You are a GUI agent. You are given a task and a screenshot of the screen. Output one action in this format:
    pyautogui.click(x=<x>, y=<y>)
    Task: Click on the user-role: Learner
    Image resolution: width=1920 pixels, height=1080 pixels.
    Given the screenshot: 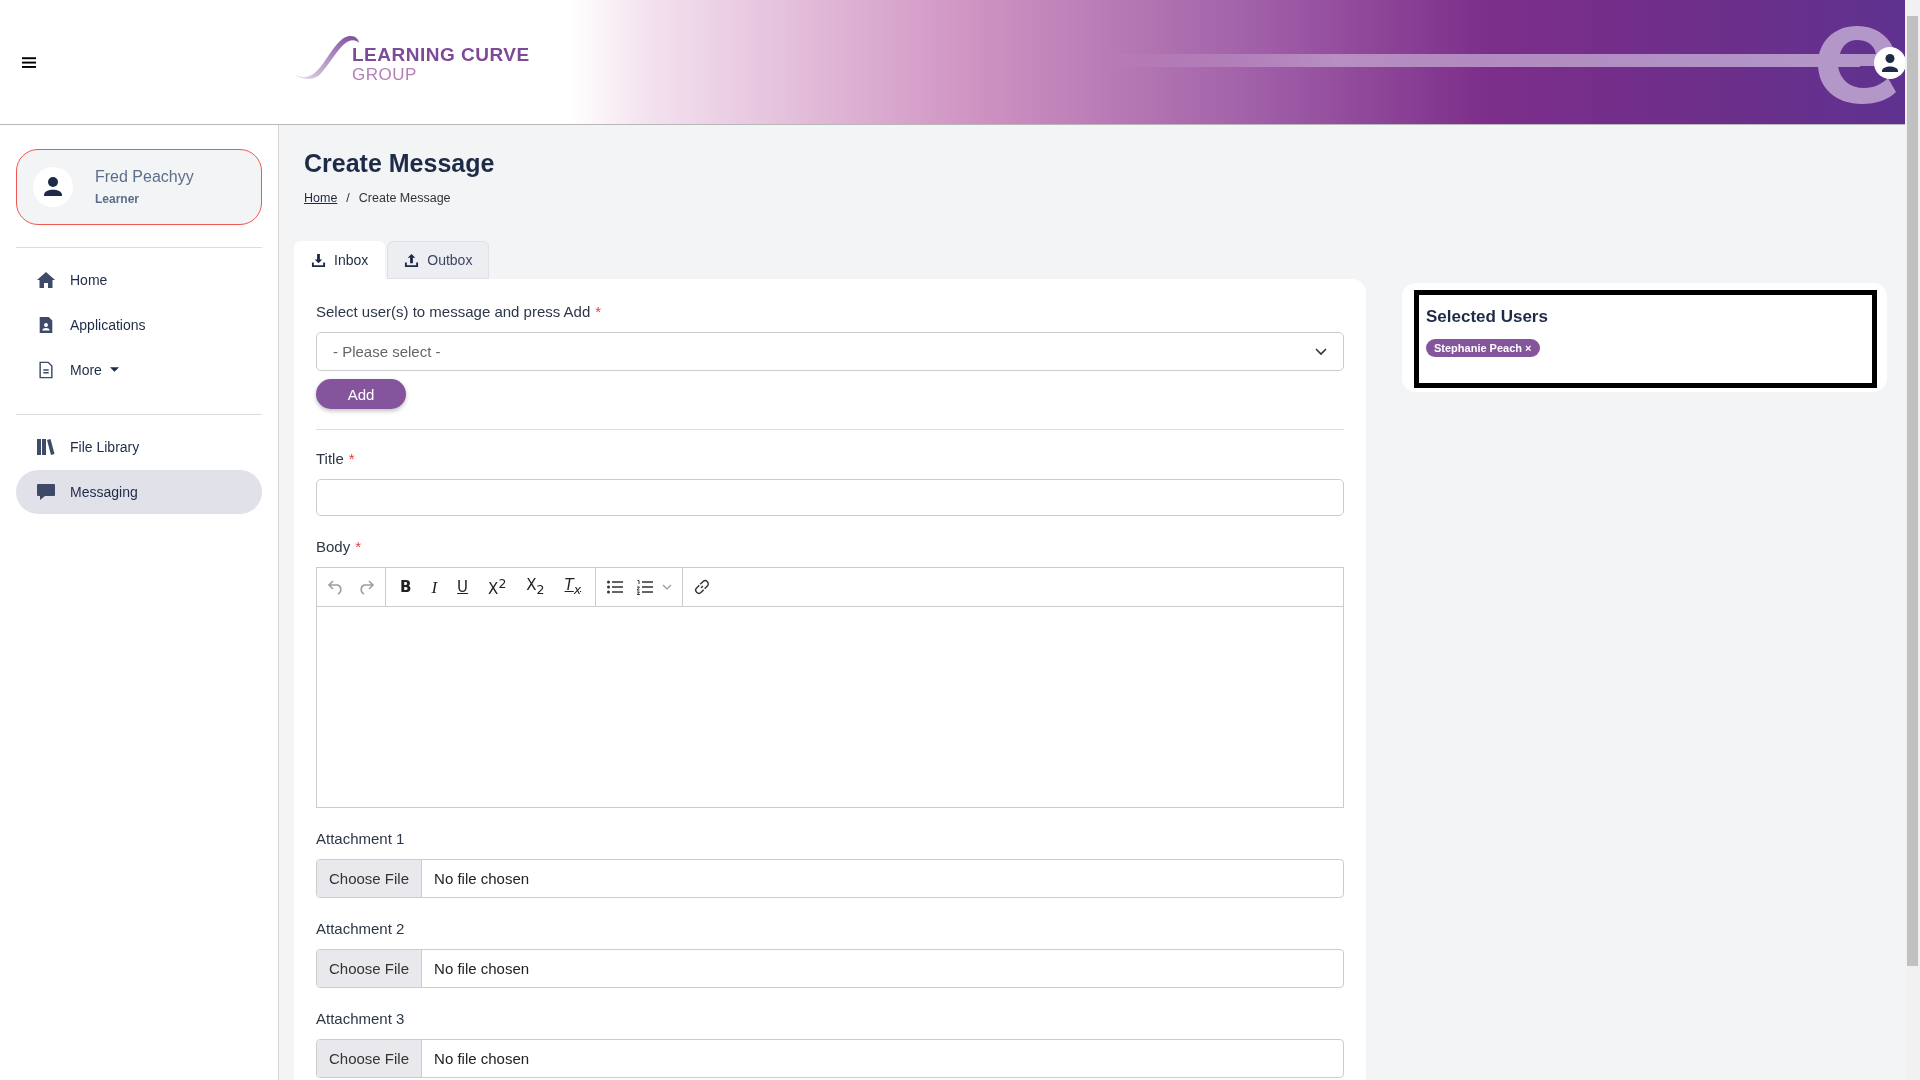 What is the action you would take?
    pyautogui.click(x=118, y=199)
    